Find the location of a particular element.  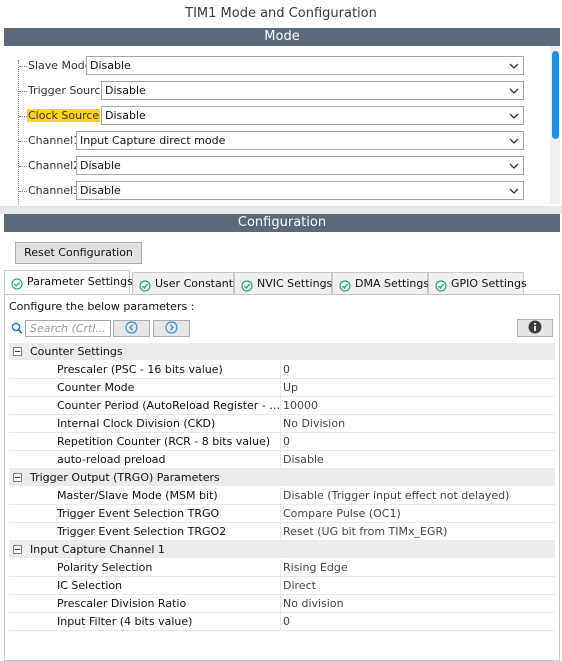

trigger-source-dropdown: Disable is located at coordinates (312, 90).